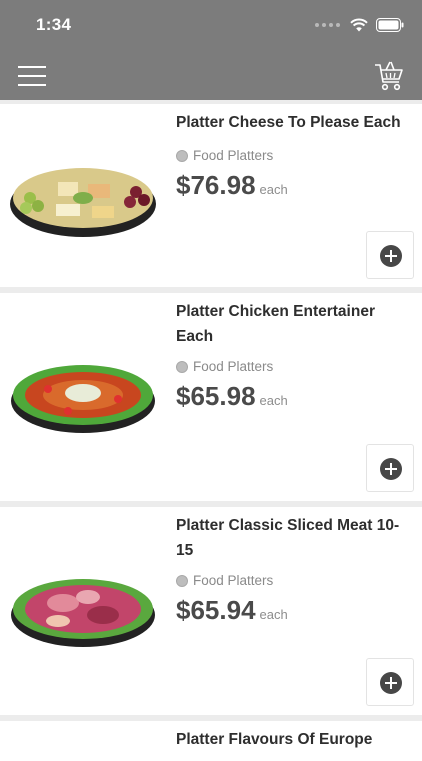 The height and width of the screenshot is (761, 422). Describe the element at coordinates (291, 538) in the screenshot. I see `product-title: Platter Classic Sliced Meat 10-15` at that location.